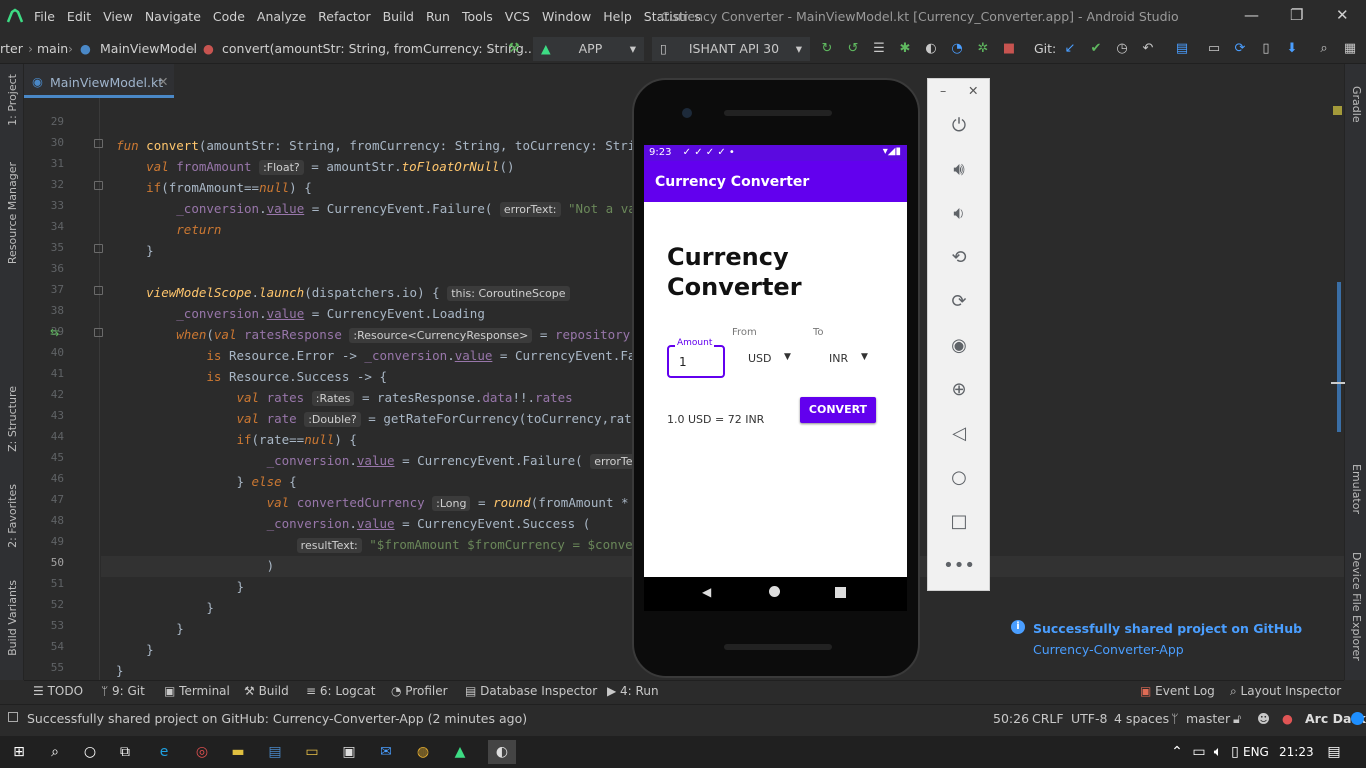 The width and height of the screenshot is (1366, 768). What do you see at coordinates (959, 257) in the screenshot?
I see `rotate-left-icon: ⟲` at bounding box center [959, 257].